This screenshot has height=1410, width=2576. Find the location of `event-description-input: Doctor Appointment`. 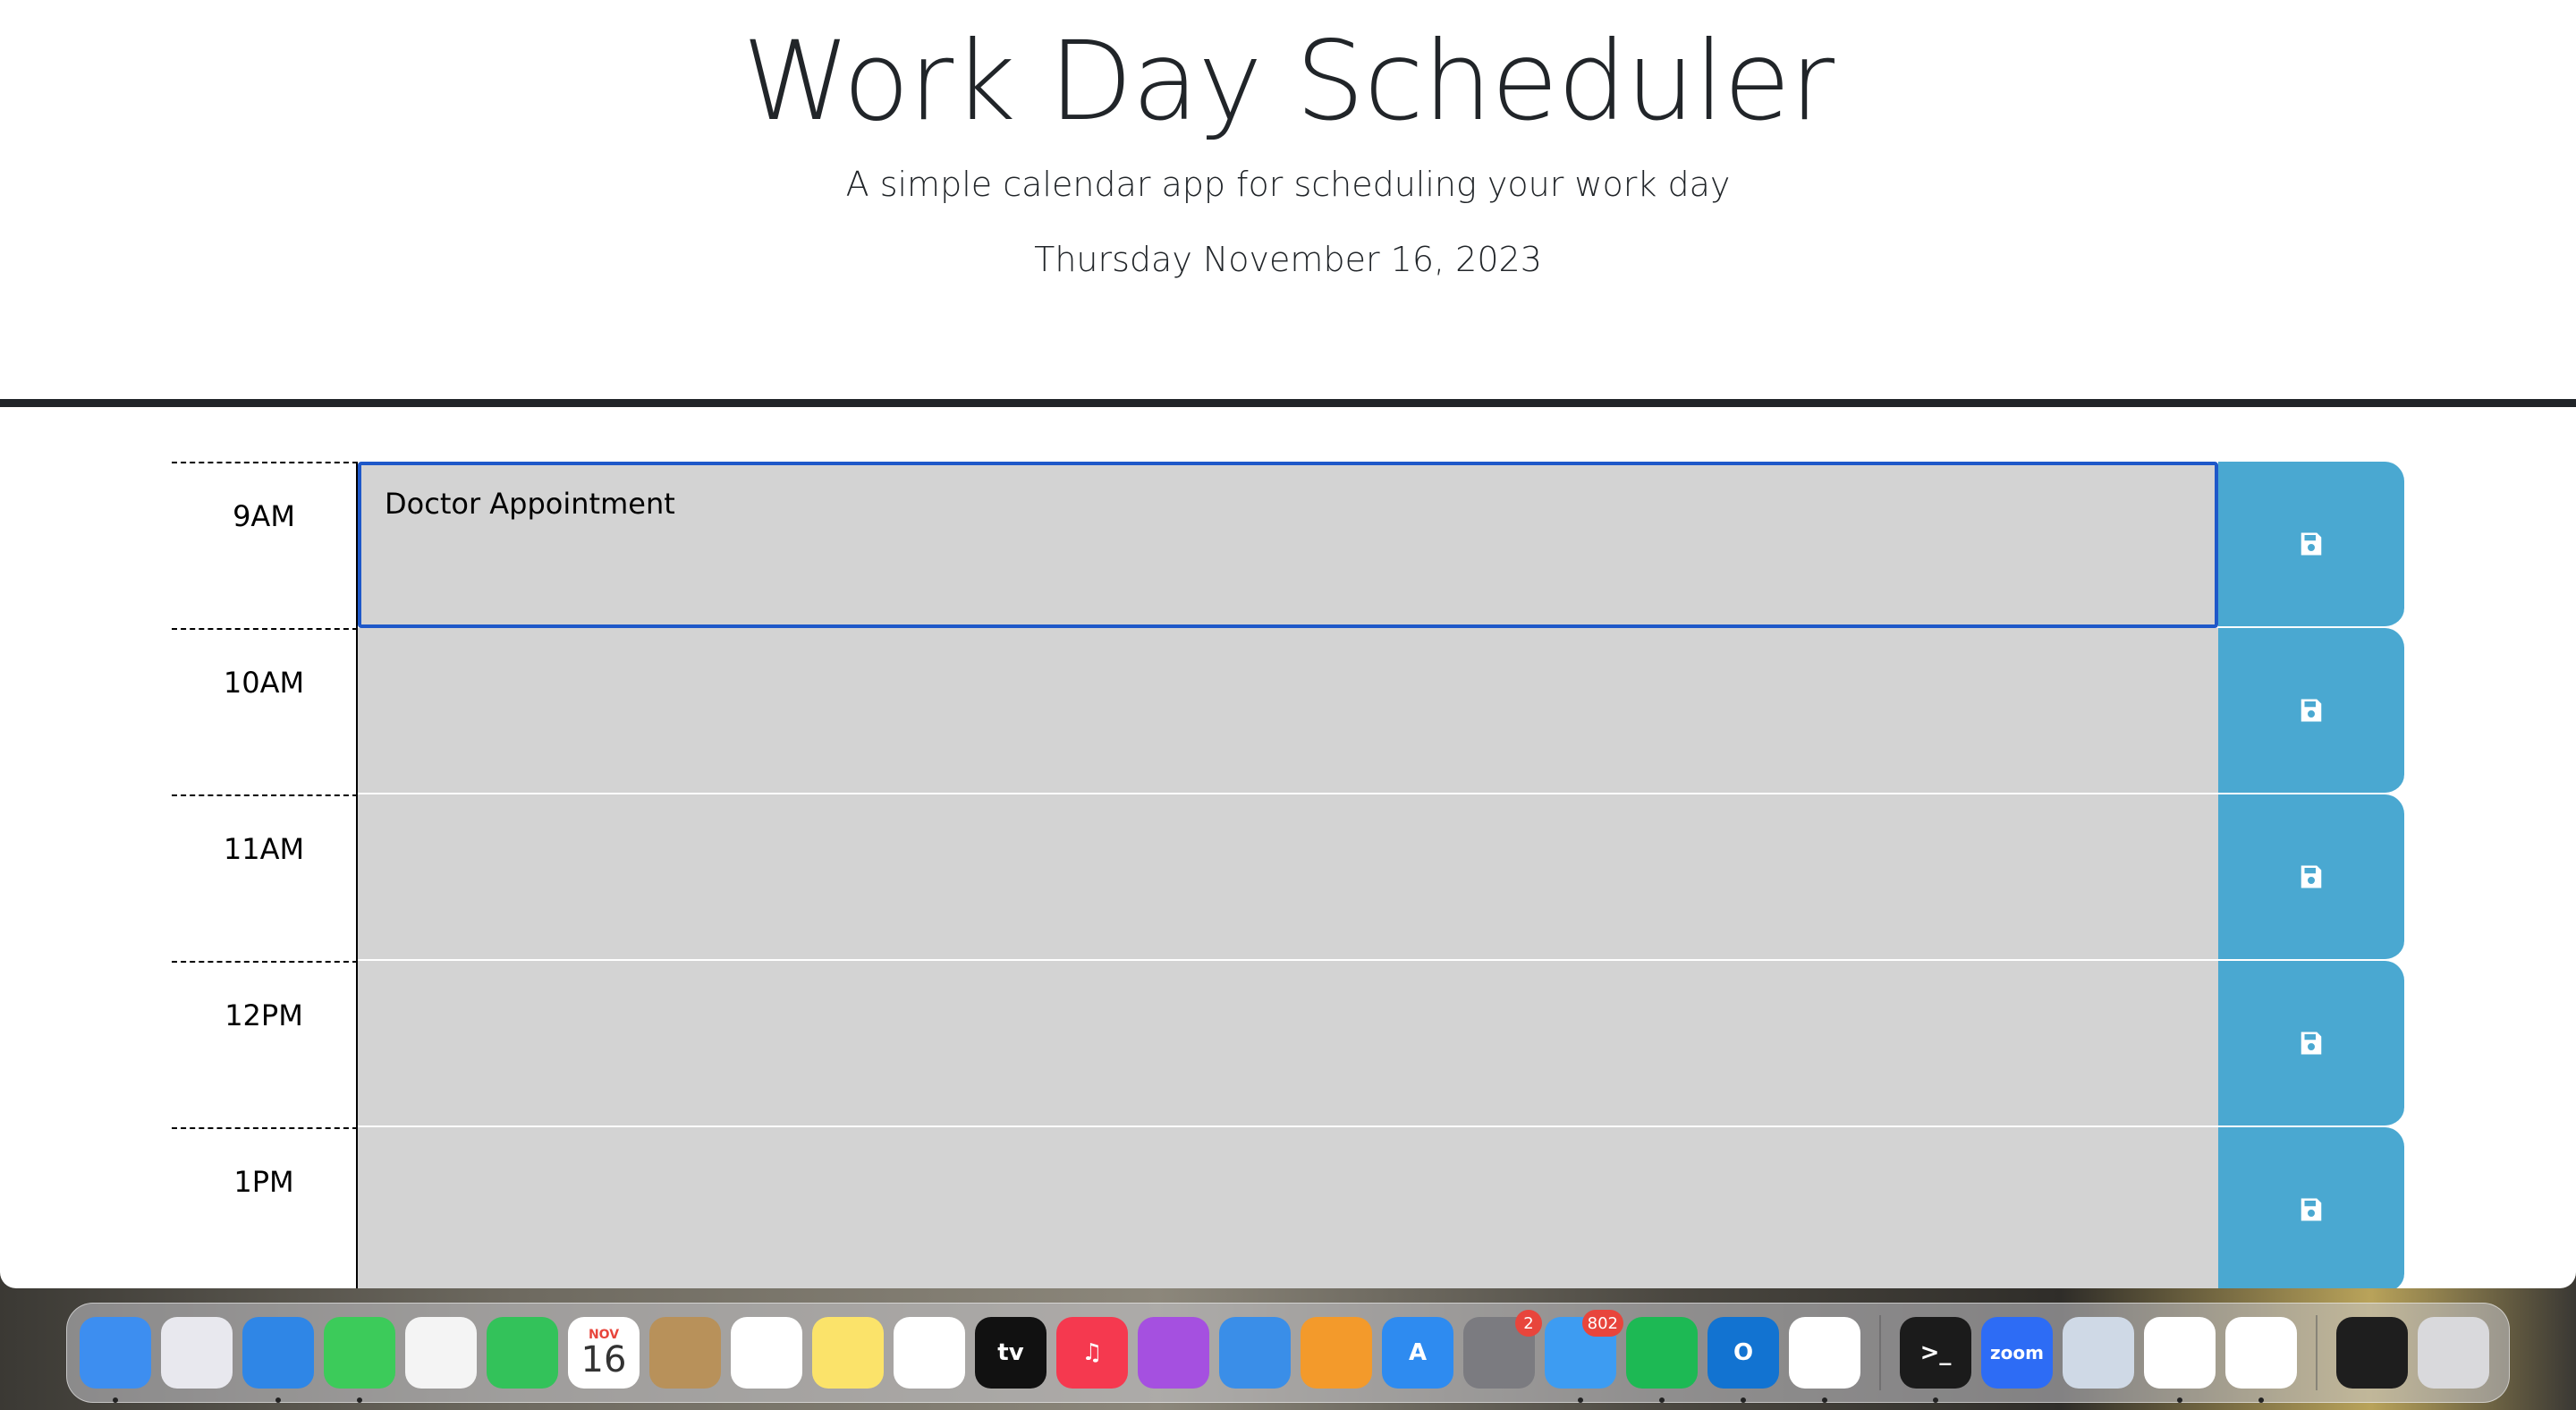

event-description-input: Doctor Appointment is located at coordinates (1288, 545).